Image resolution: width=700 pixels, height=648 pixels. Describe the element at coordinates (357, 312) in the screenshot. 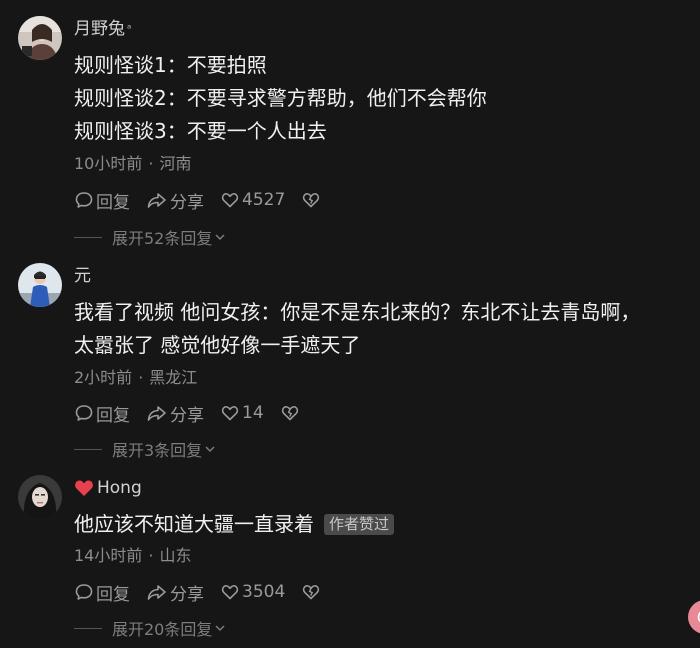

I see `comment-text-line: 我看了视频 他问女孩：你是不是东北来的？东北不让去青岛啊，` at that location.